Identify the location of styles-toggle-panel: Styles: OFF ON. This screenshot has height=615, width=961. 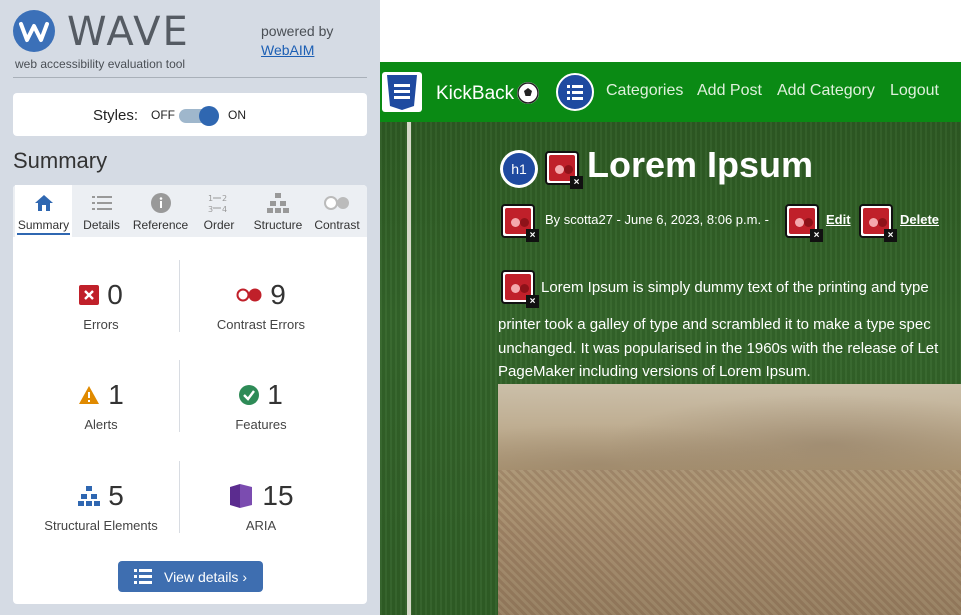
(190, 114).